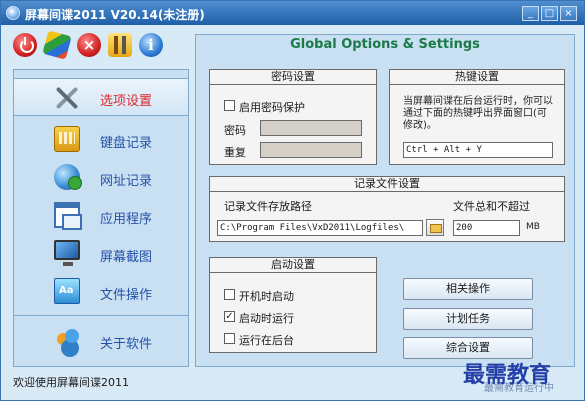 This screenshot has width=585, height=401. I want to click on sidebar-item-apps: 应用程序, so click(101, 216).